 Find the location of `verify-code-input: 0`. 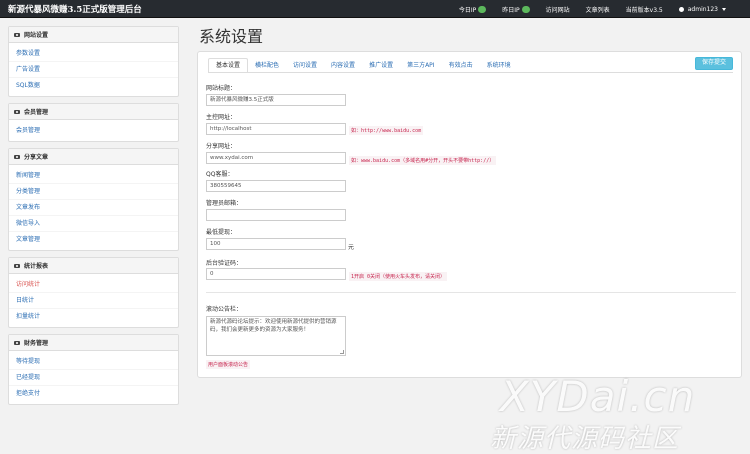

verify-code-input: 0 is located at coordinates (276, 274).